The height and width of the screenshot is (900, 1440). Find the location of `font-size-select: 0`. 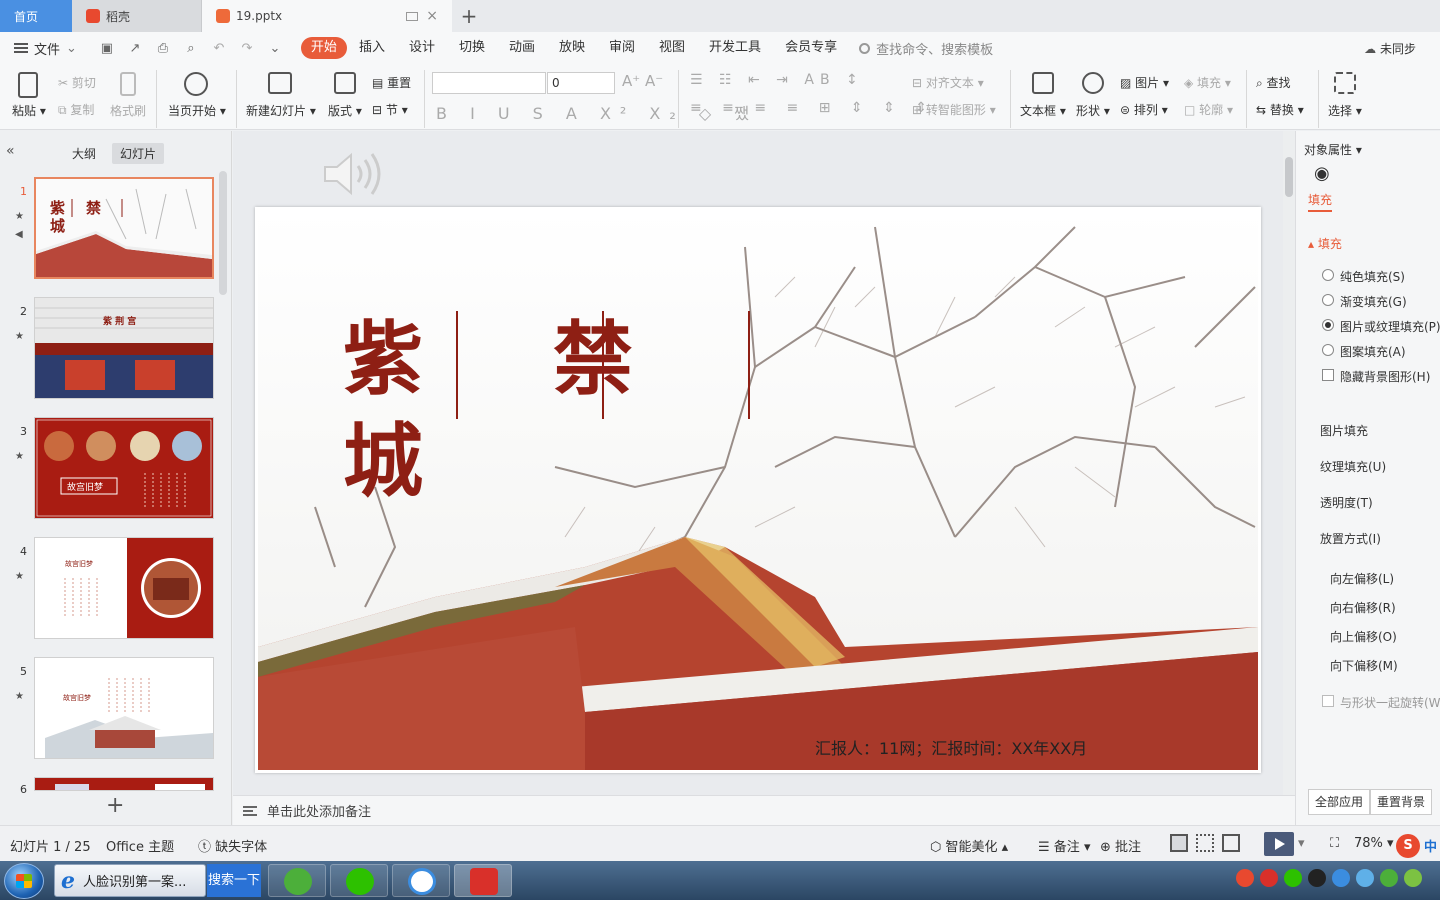

font-size-select: 0 is located at coordinates (581, 83).